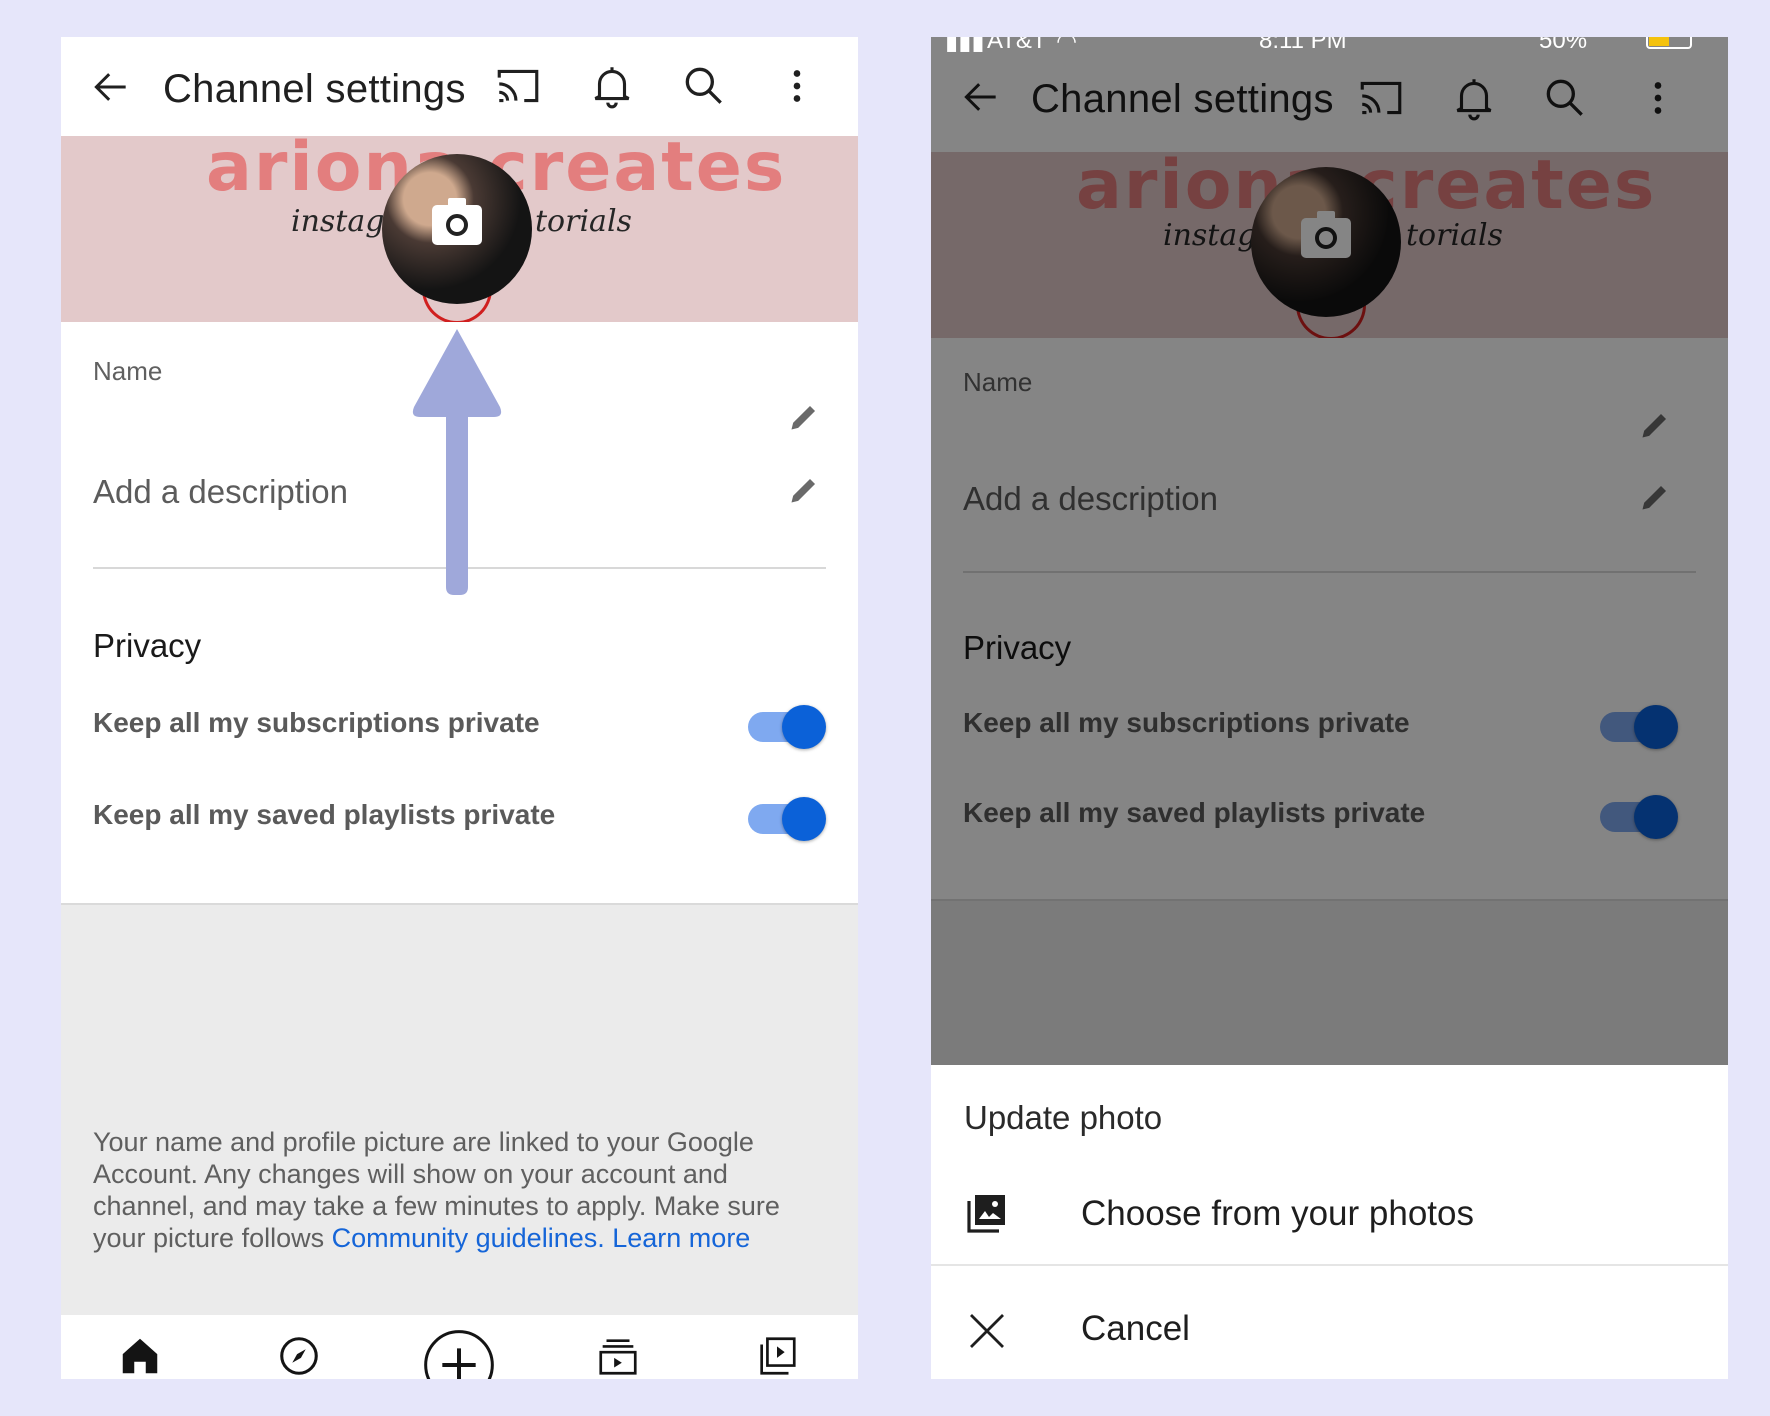 This screenshot has width=1770, height=1416. What do you see at coordinates (965, 46) in the screenshot?
I see `signal-icon: ▮▮▮` at bounding box center [965, 46].